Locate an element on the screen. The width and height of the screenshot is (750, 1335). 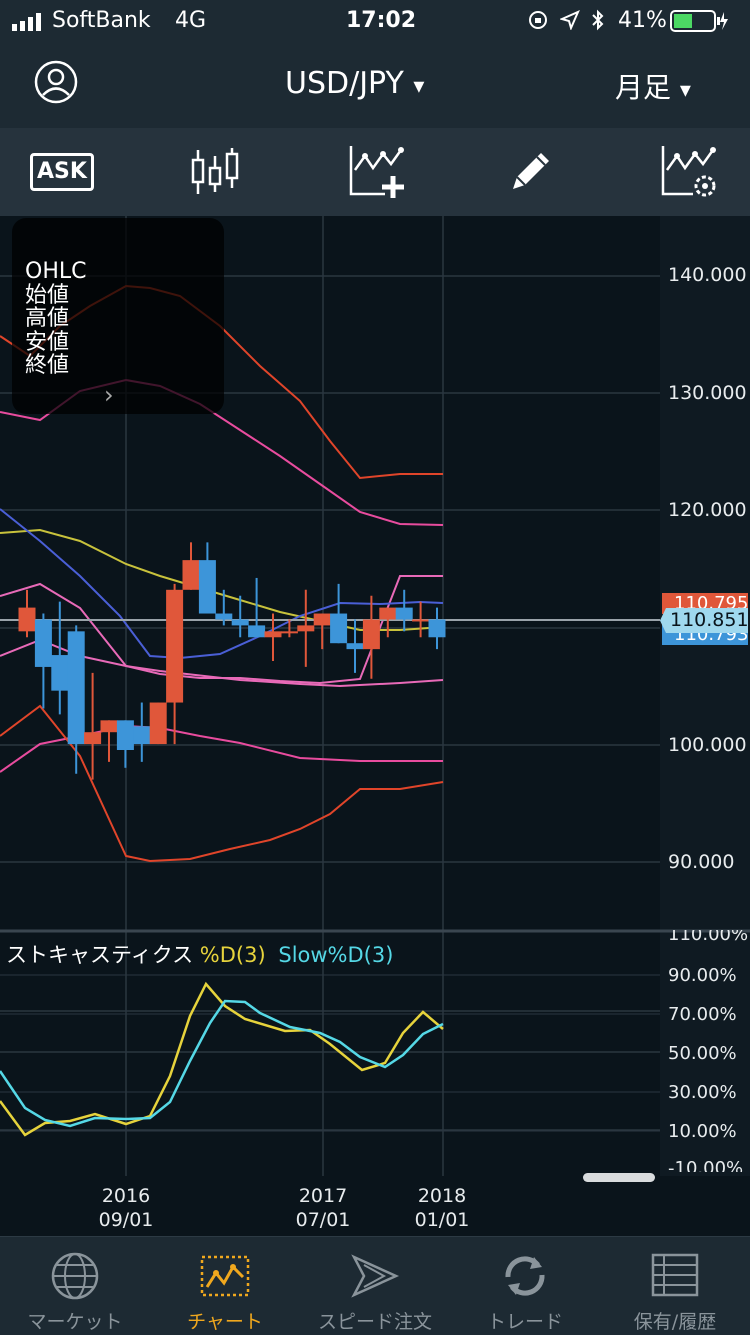
tab-speed-order: スピード注文 is located at coordinates (375, 1286).